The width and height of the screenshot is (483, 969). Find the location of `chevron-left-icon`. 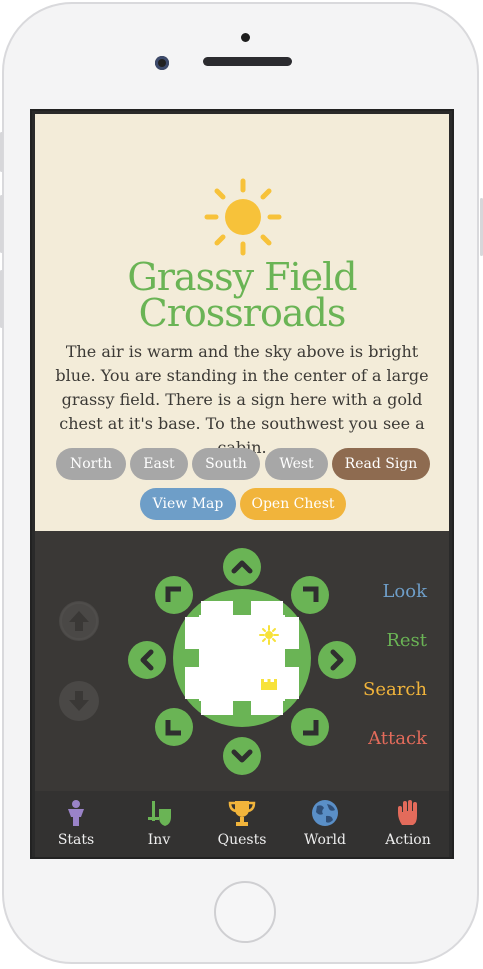

chevron-left-icon is located at coordinates (147, 660).